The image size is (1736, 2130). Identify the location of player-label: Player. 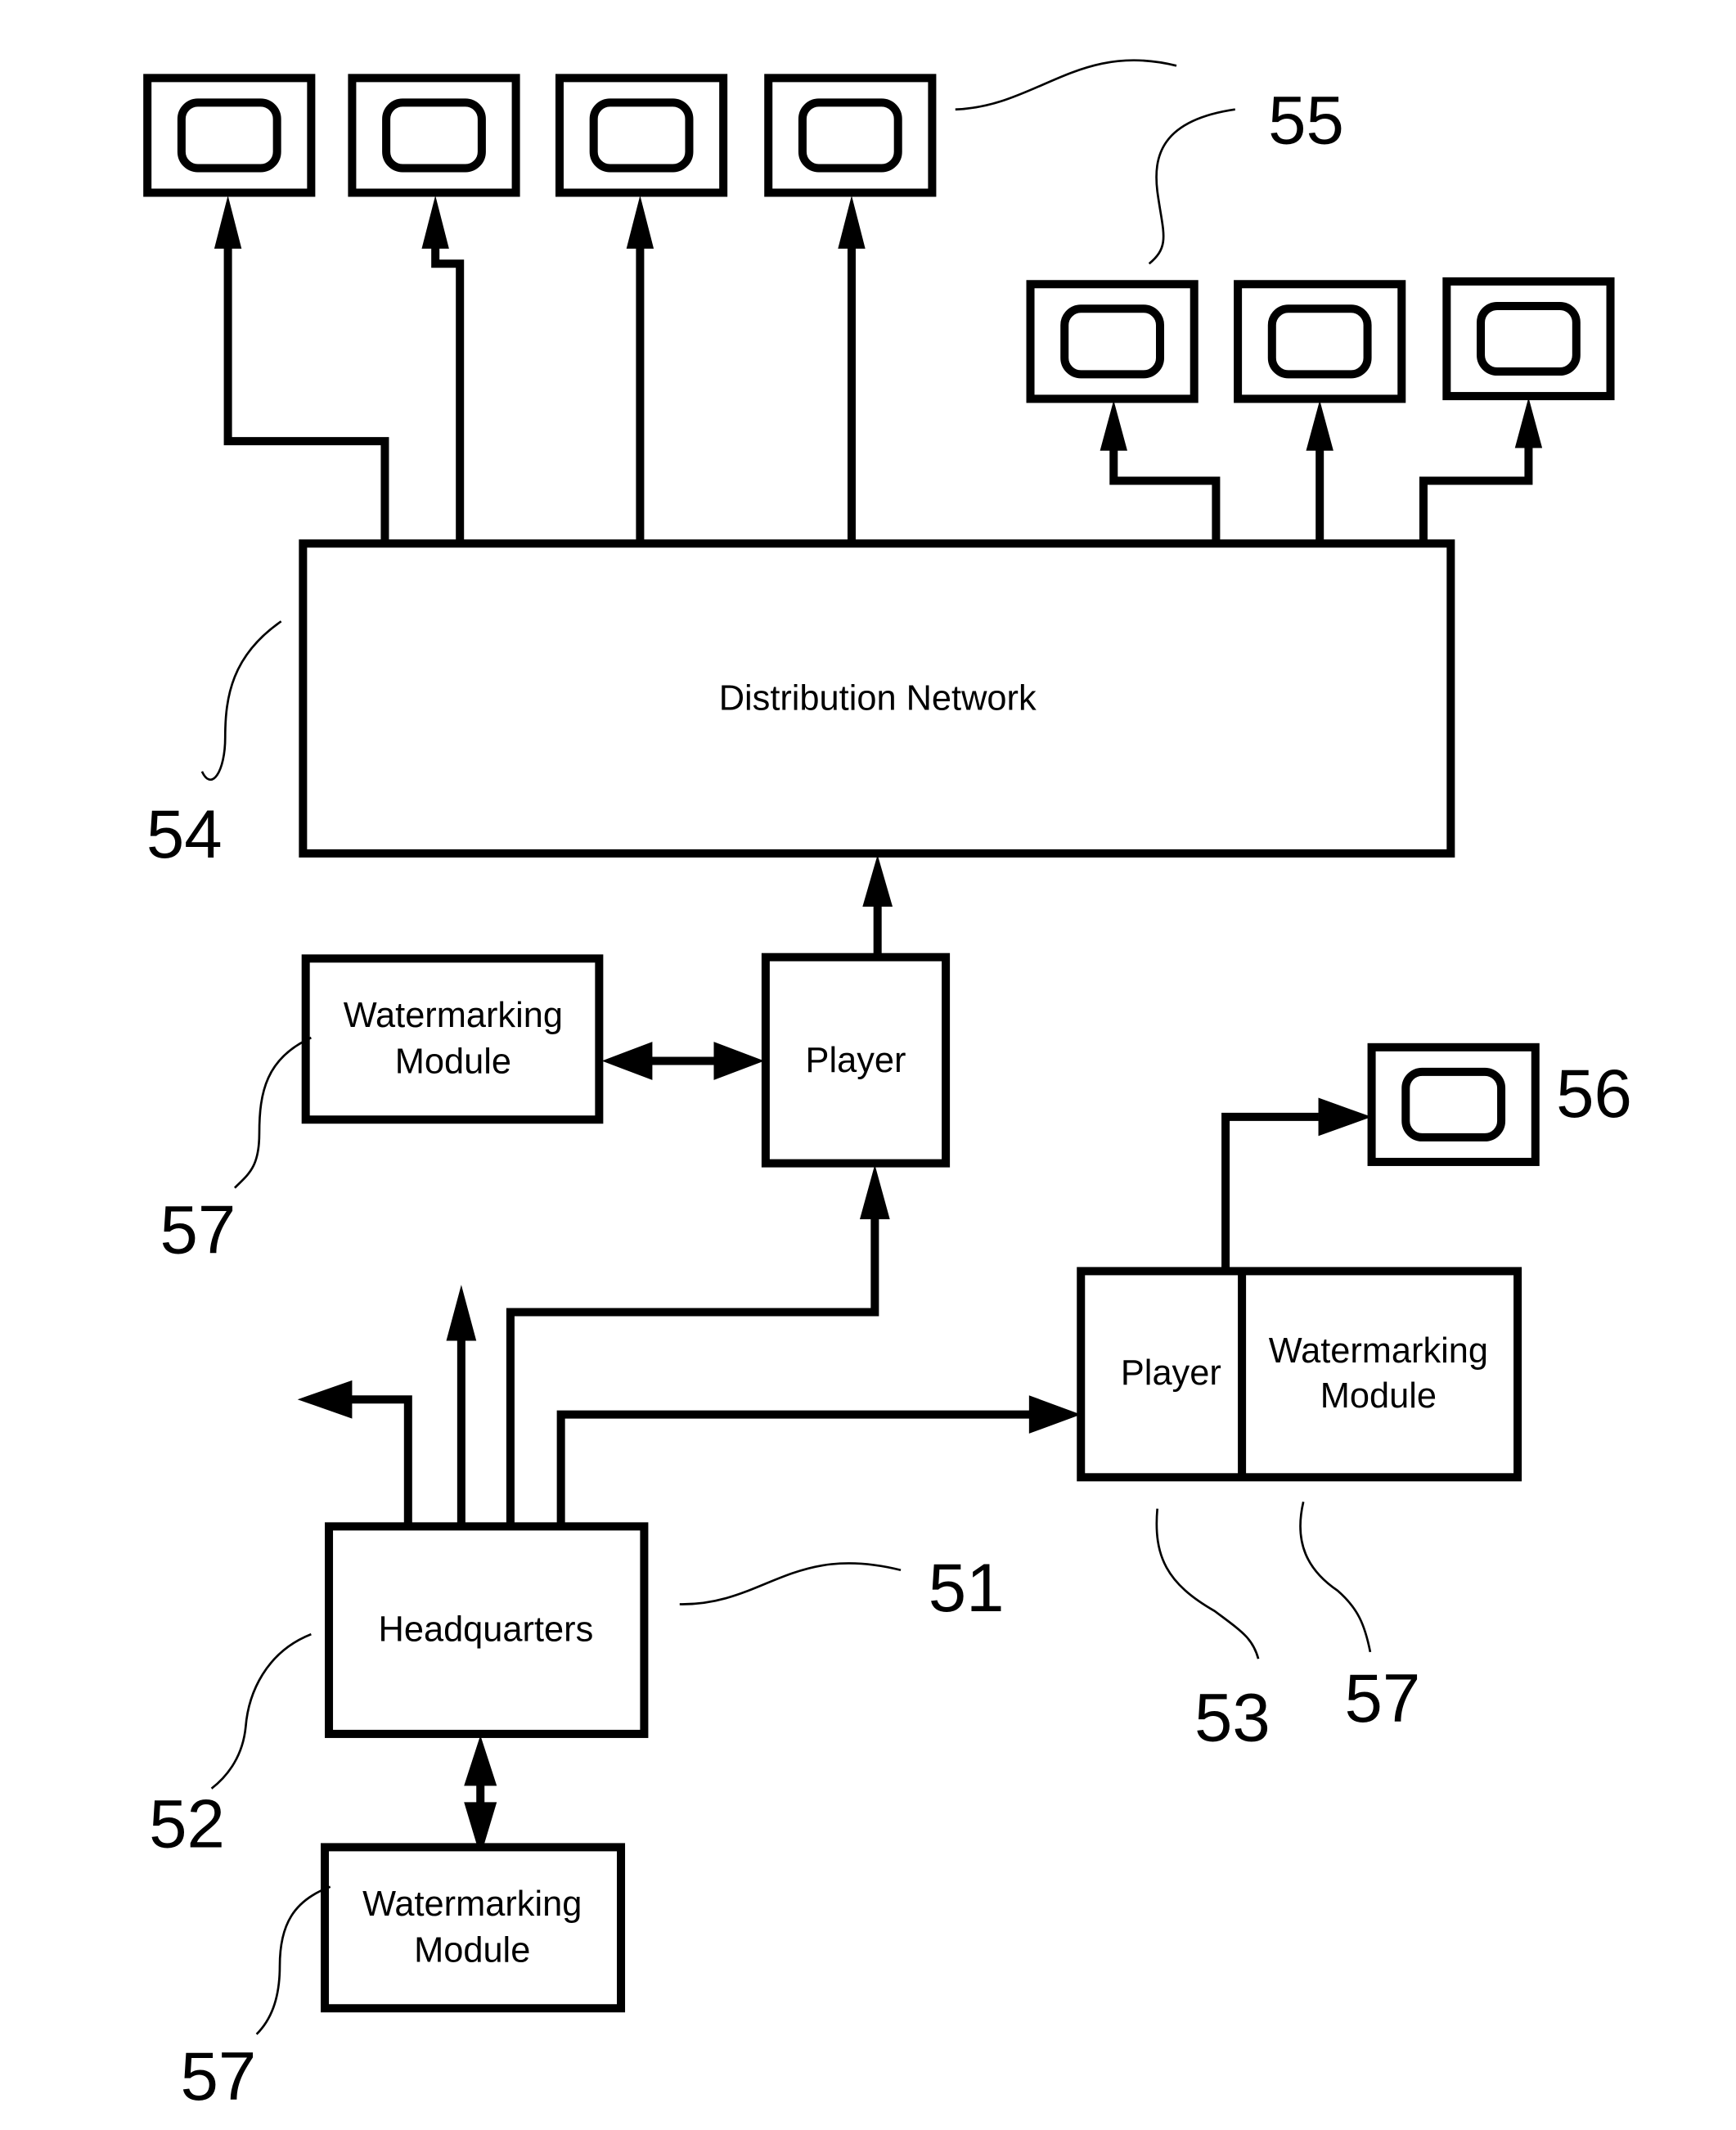
(856, 1060).